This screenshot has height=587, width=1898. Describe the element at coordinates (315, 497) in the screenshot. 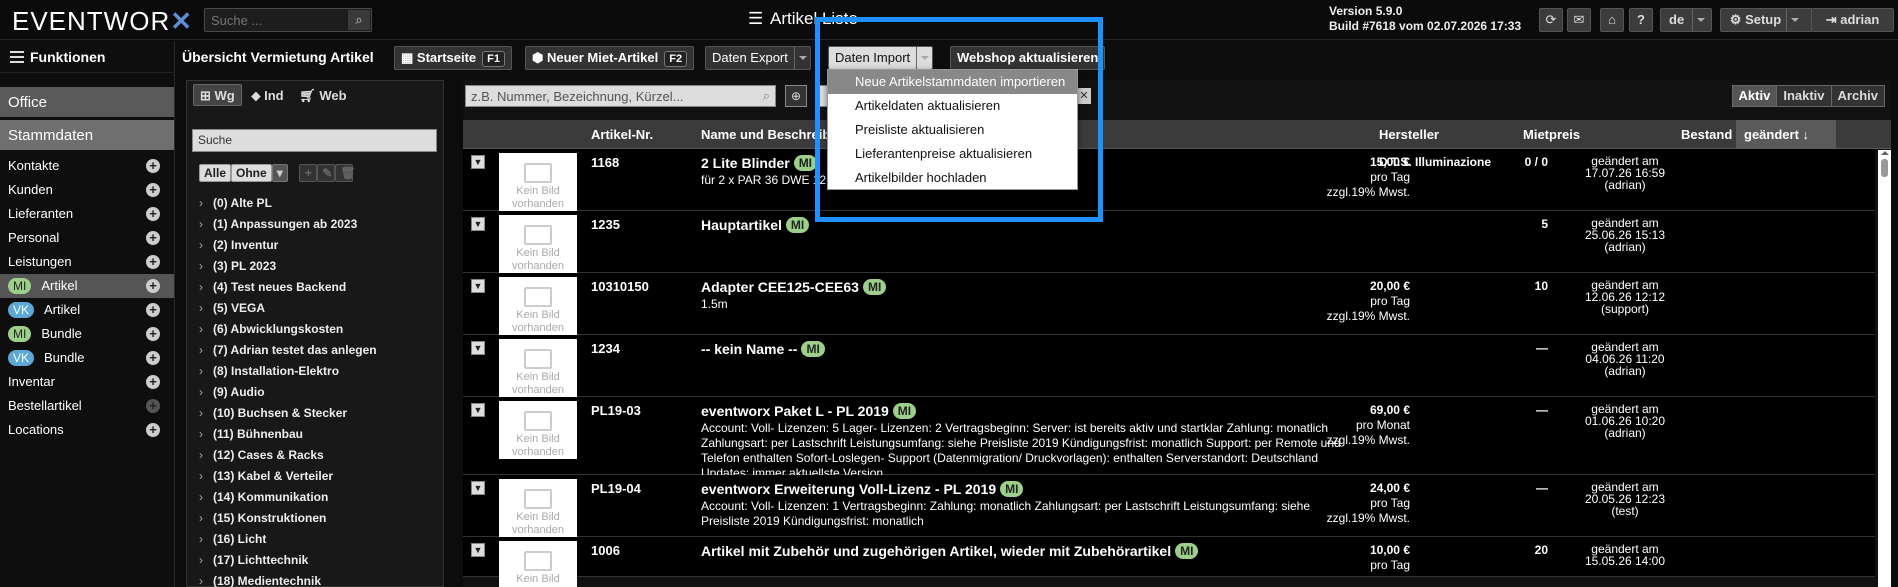

I see `tree-item: › (14) Kommunikation` at that location.